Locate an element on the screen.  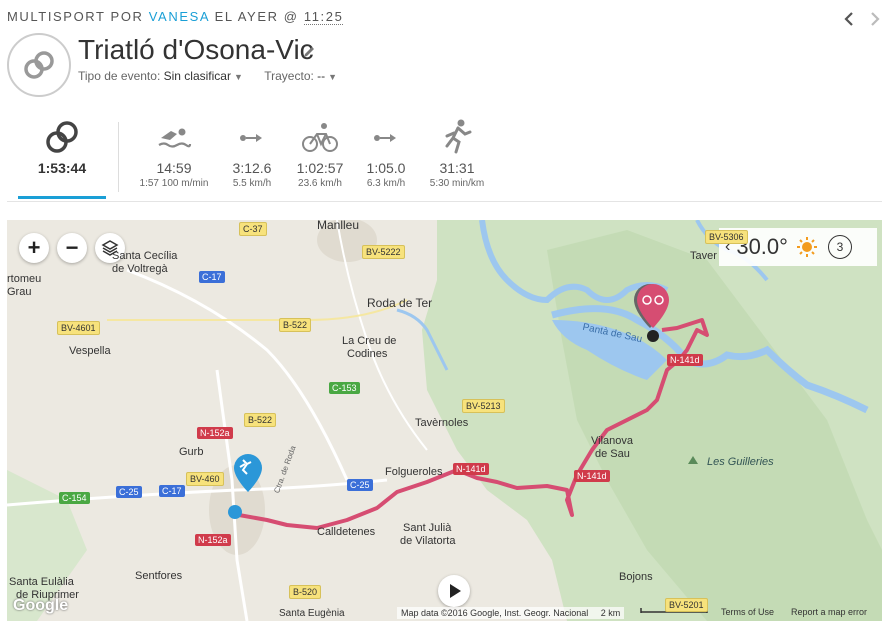
event-type-dropdown: Sin clasificar is located at coordinates (197, 76).